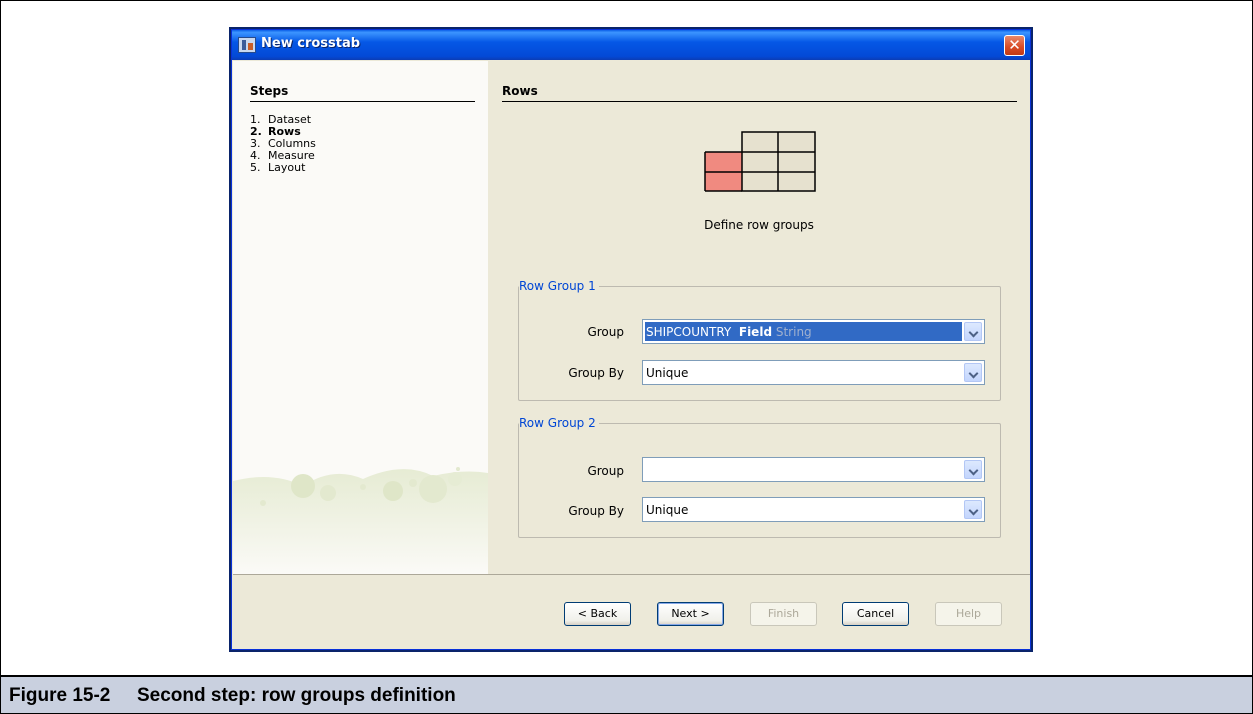 The width and height of the screenshot is (1253, 714). Describe the element at coordinates (247, 45) in the screenshot. I see `crosstab-app-icon` at that location.